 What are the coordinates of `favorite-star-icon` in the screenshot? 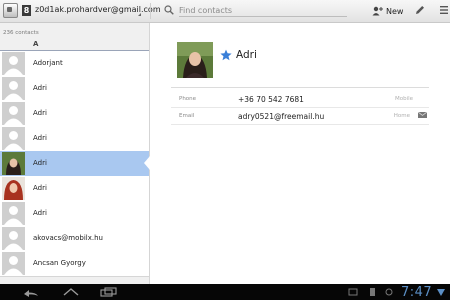 It's located at (226, 55).